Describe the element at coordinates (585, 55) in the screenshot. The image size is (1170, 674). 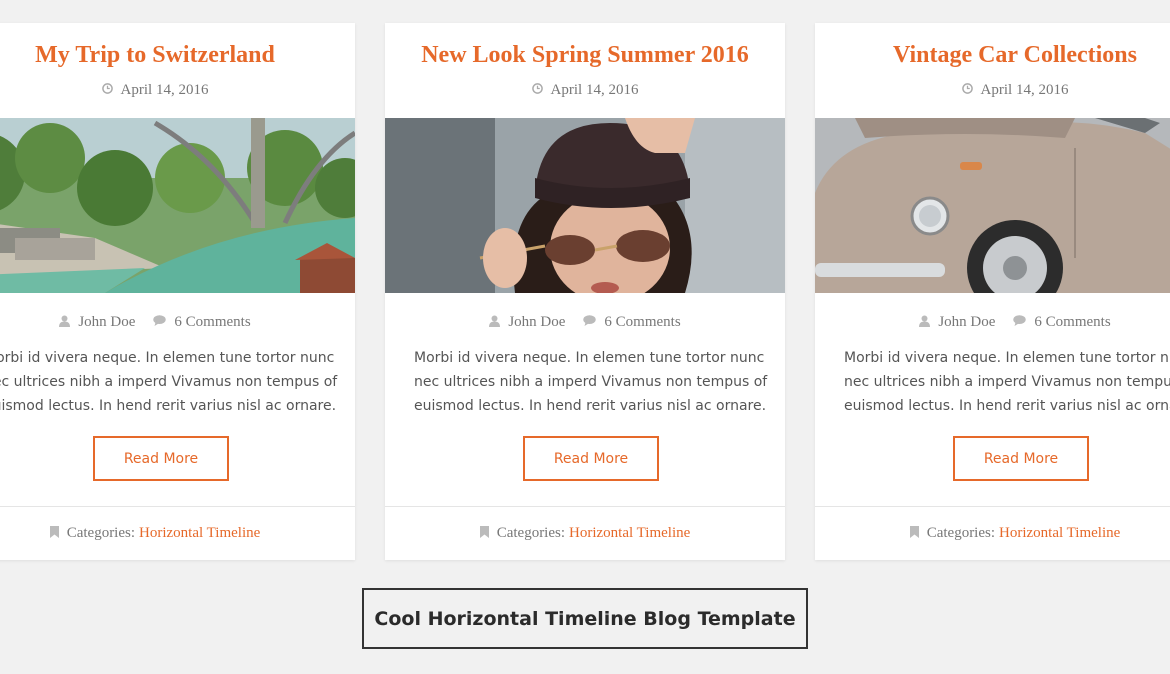
I see `post-title: New Look Spring Summer 2016` at that location.